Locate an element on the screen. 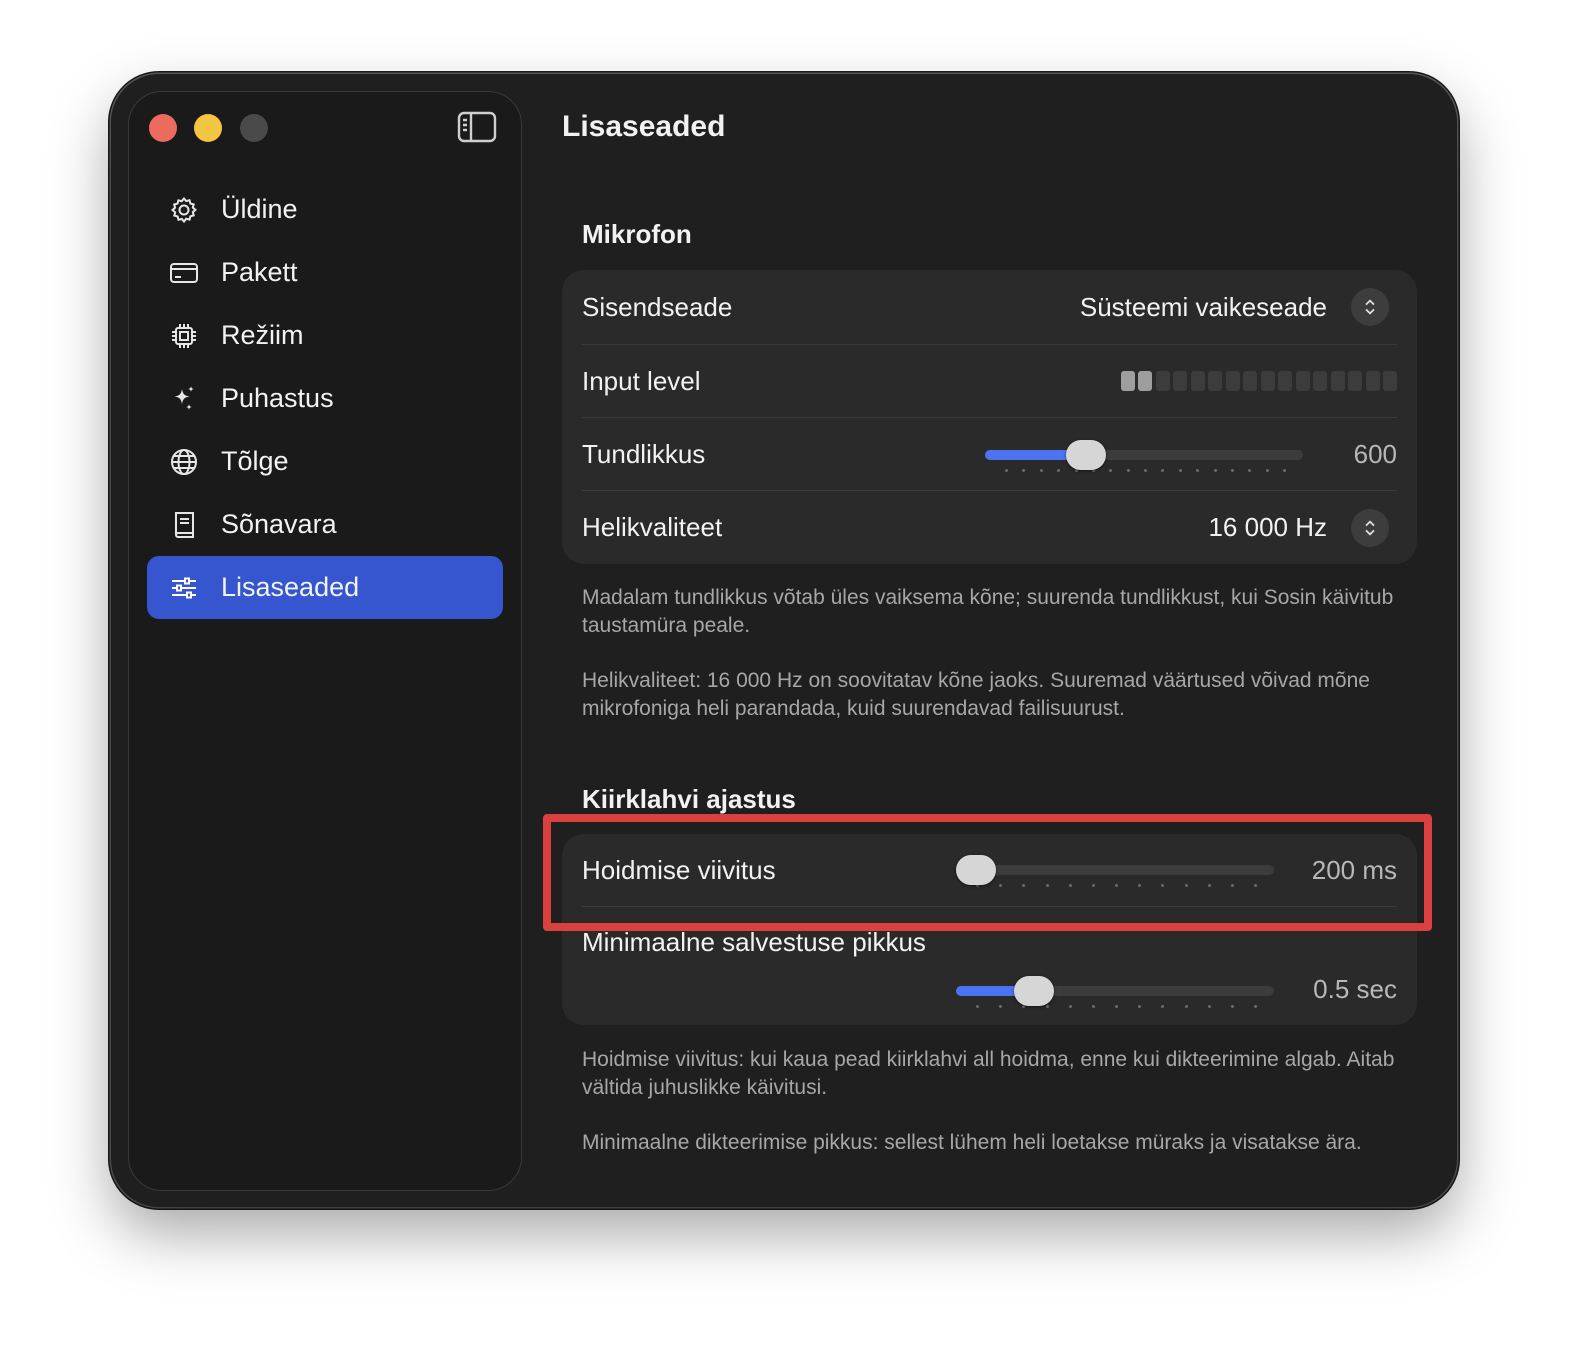 The height and width of the screenshot is (1368, 1584). zoom-window-button is located at coordinates (254, 128).